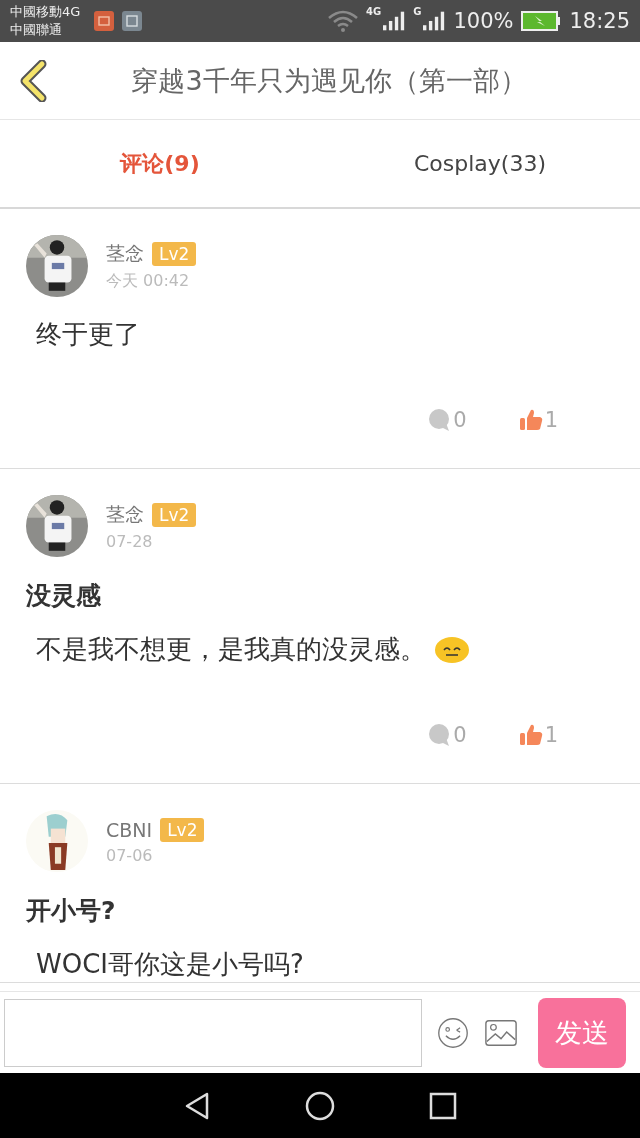  What do you see at coordinates (213, 1032) in the screenshot?
I see `comment-input-field` at bounding box center [213, 1032].